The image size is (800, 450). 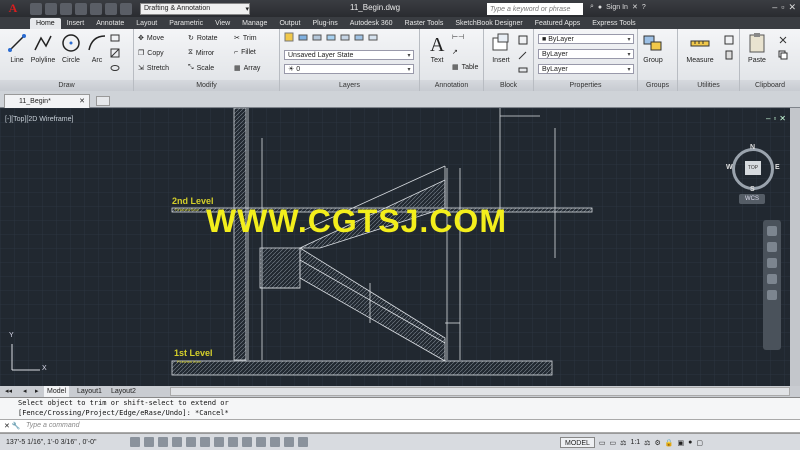 What do you see at coordinates (795, 247) in the screenshot?
I see `vertical-scrollbar` at bounding box center [795, 247].